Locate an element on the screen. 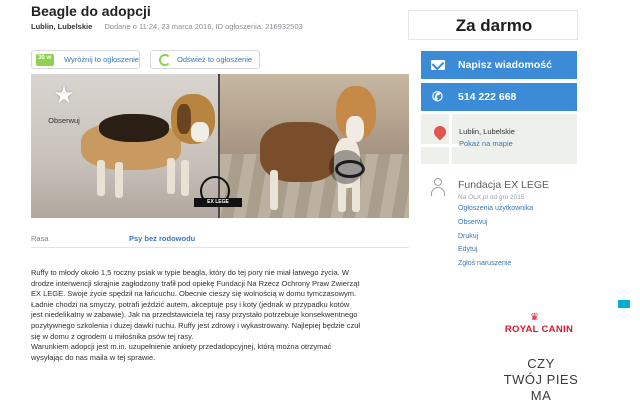 The image size is (640, 400). show-phone-button: ✆ 514 222 668 is located at coordinates (499, 97).